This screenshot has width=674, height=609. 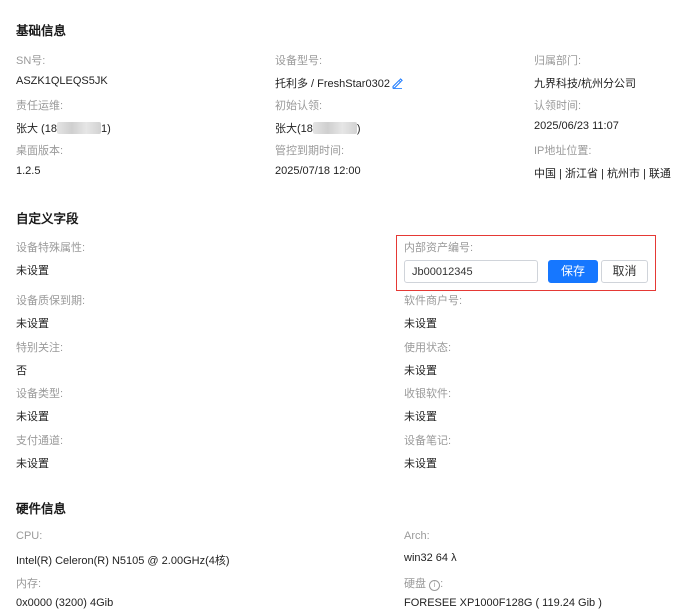 What do you see at coordinates (471, 271) in the screenshot?
I see `asset-no-input` at bounding box center [471, 271].